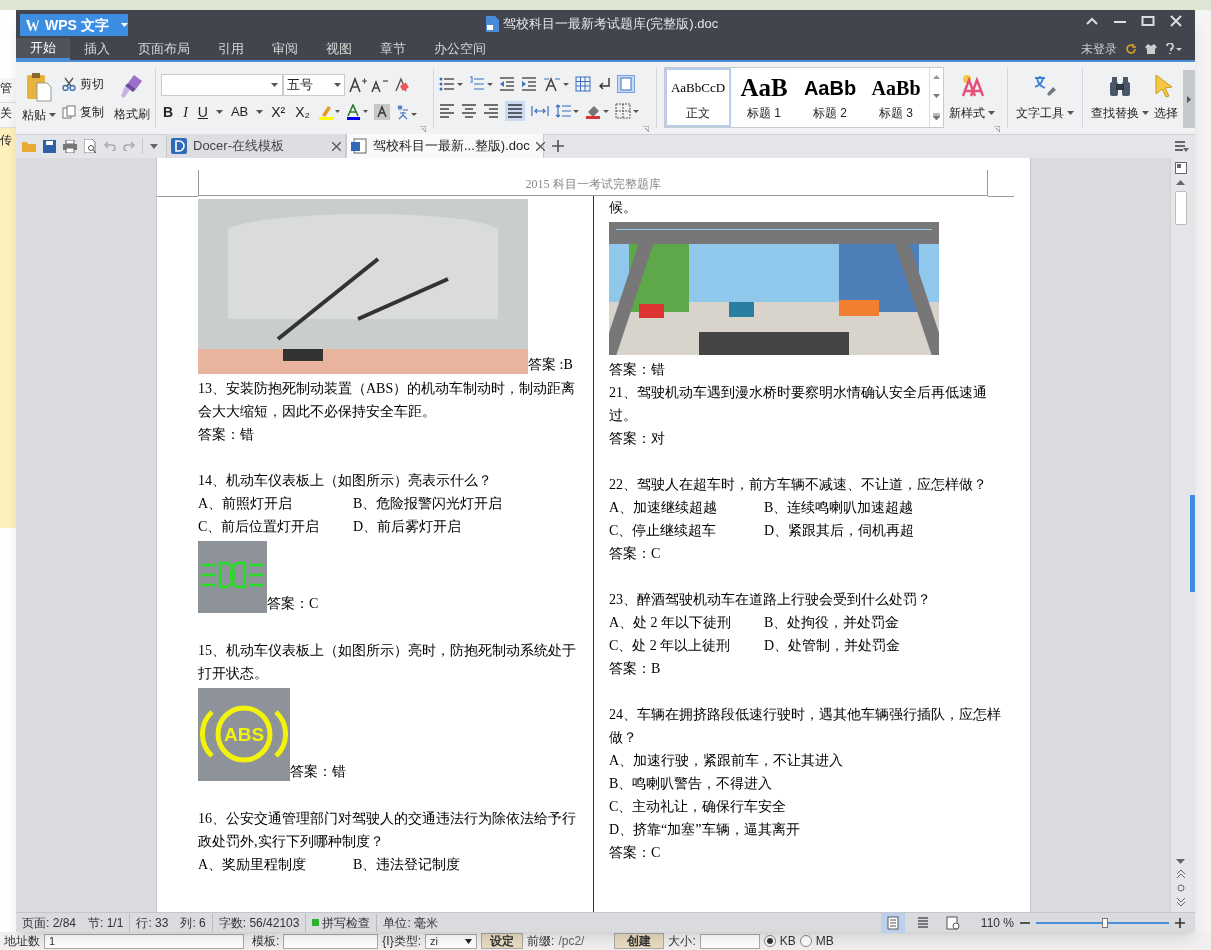  Describe the element at coordinates (1180, 902) in the screenshot. I see `next-page-icon` at that location.